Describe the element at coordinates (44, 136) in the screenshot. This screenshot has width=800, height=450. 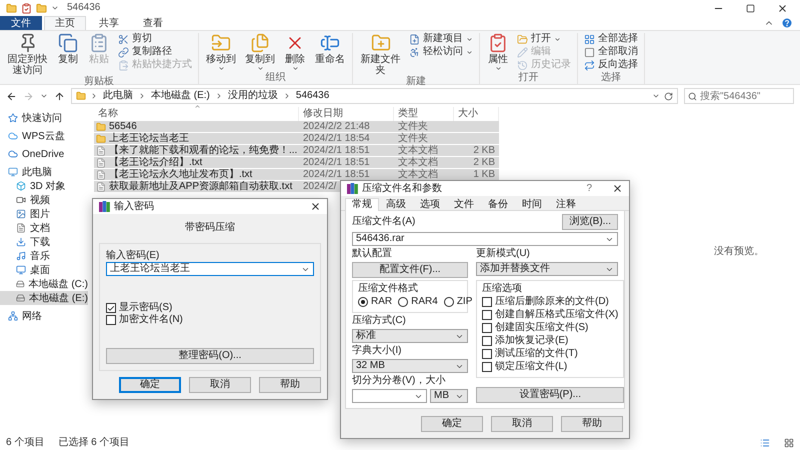
I see `nav-item: WPS云盘` at that location.